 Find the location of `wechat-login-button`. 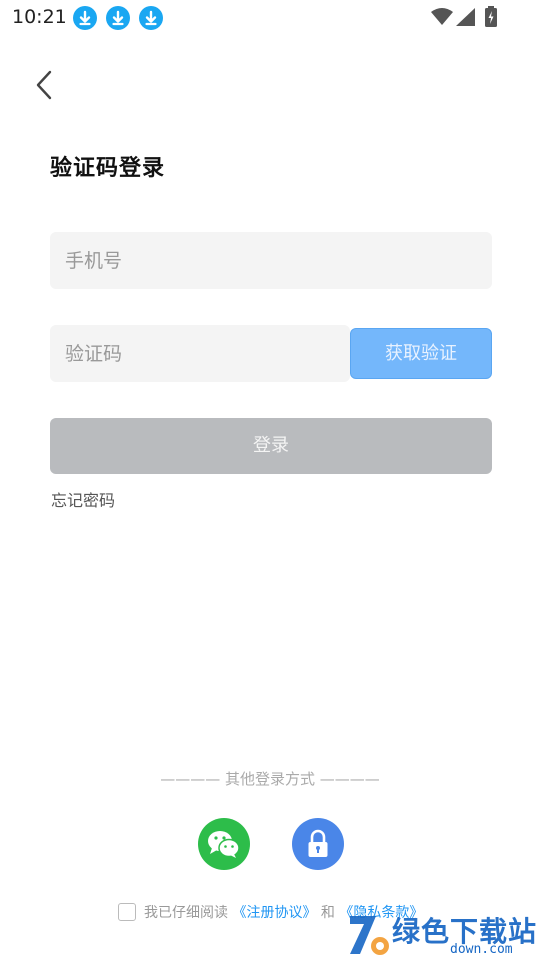

wechat-login-button is located at coordinates (224, 844).